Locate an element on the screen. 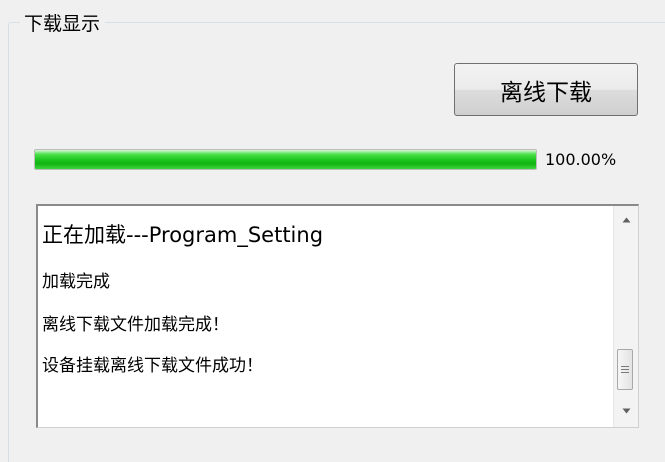  progress-fill is located at coordinates (285, 159).